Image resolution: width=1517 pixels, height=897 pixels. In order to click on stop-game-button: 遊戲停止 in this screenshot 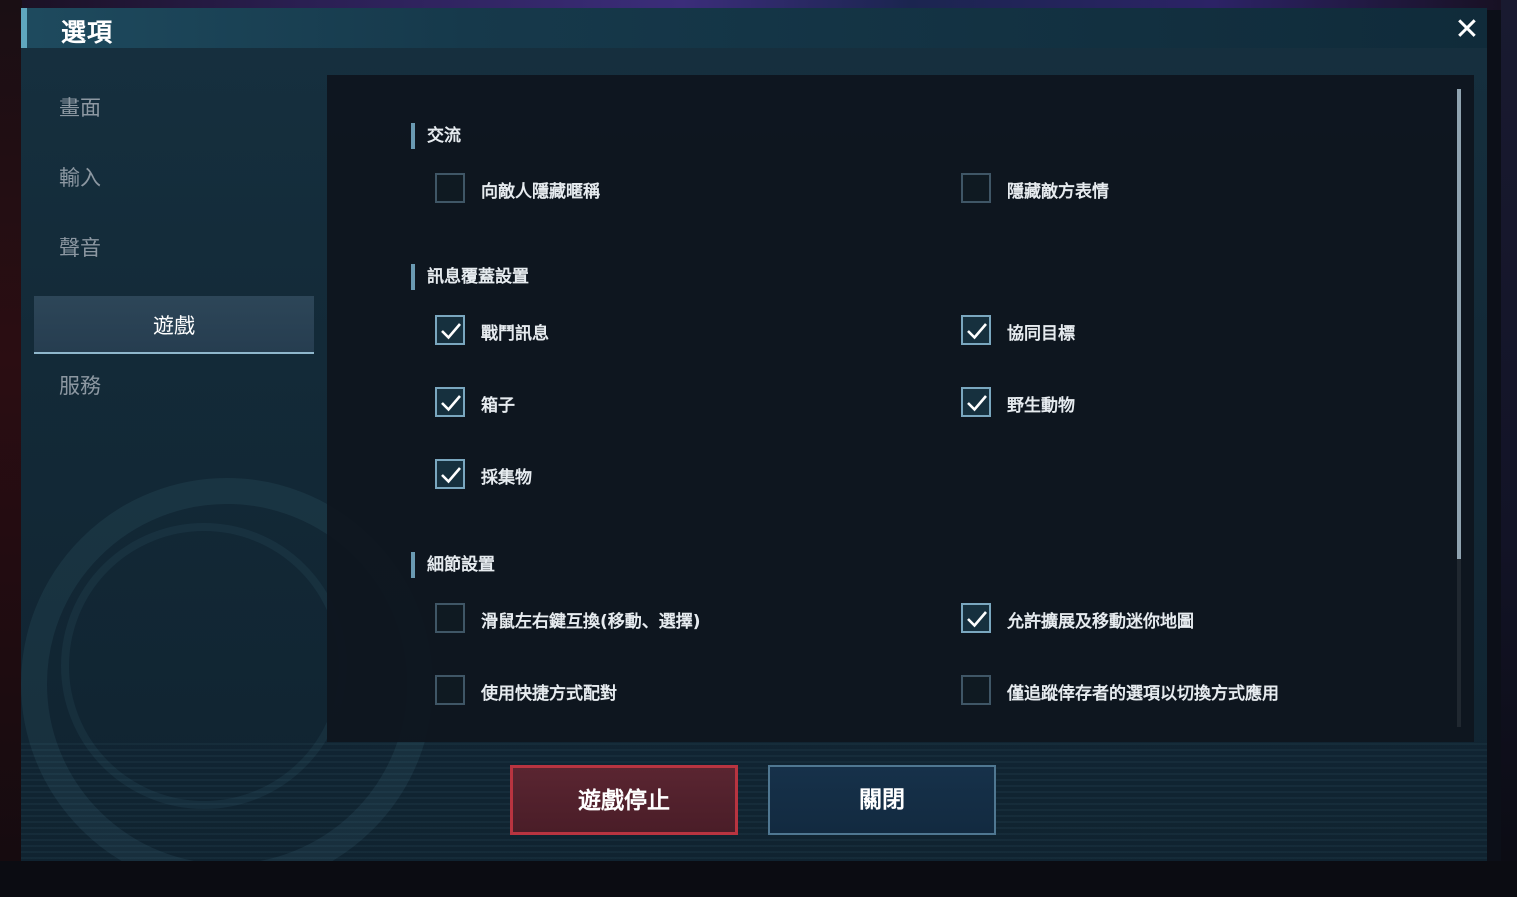, I will do `click(624, 800)`.